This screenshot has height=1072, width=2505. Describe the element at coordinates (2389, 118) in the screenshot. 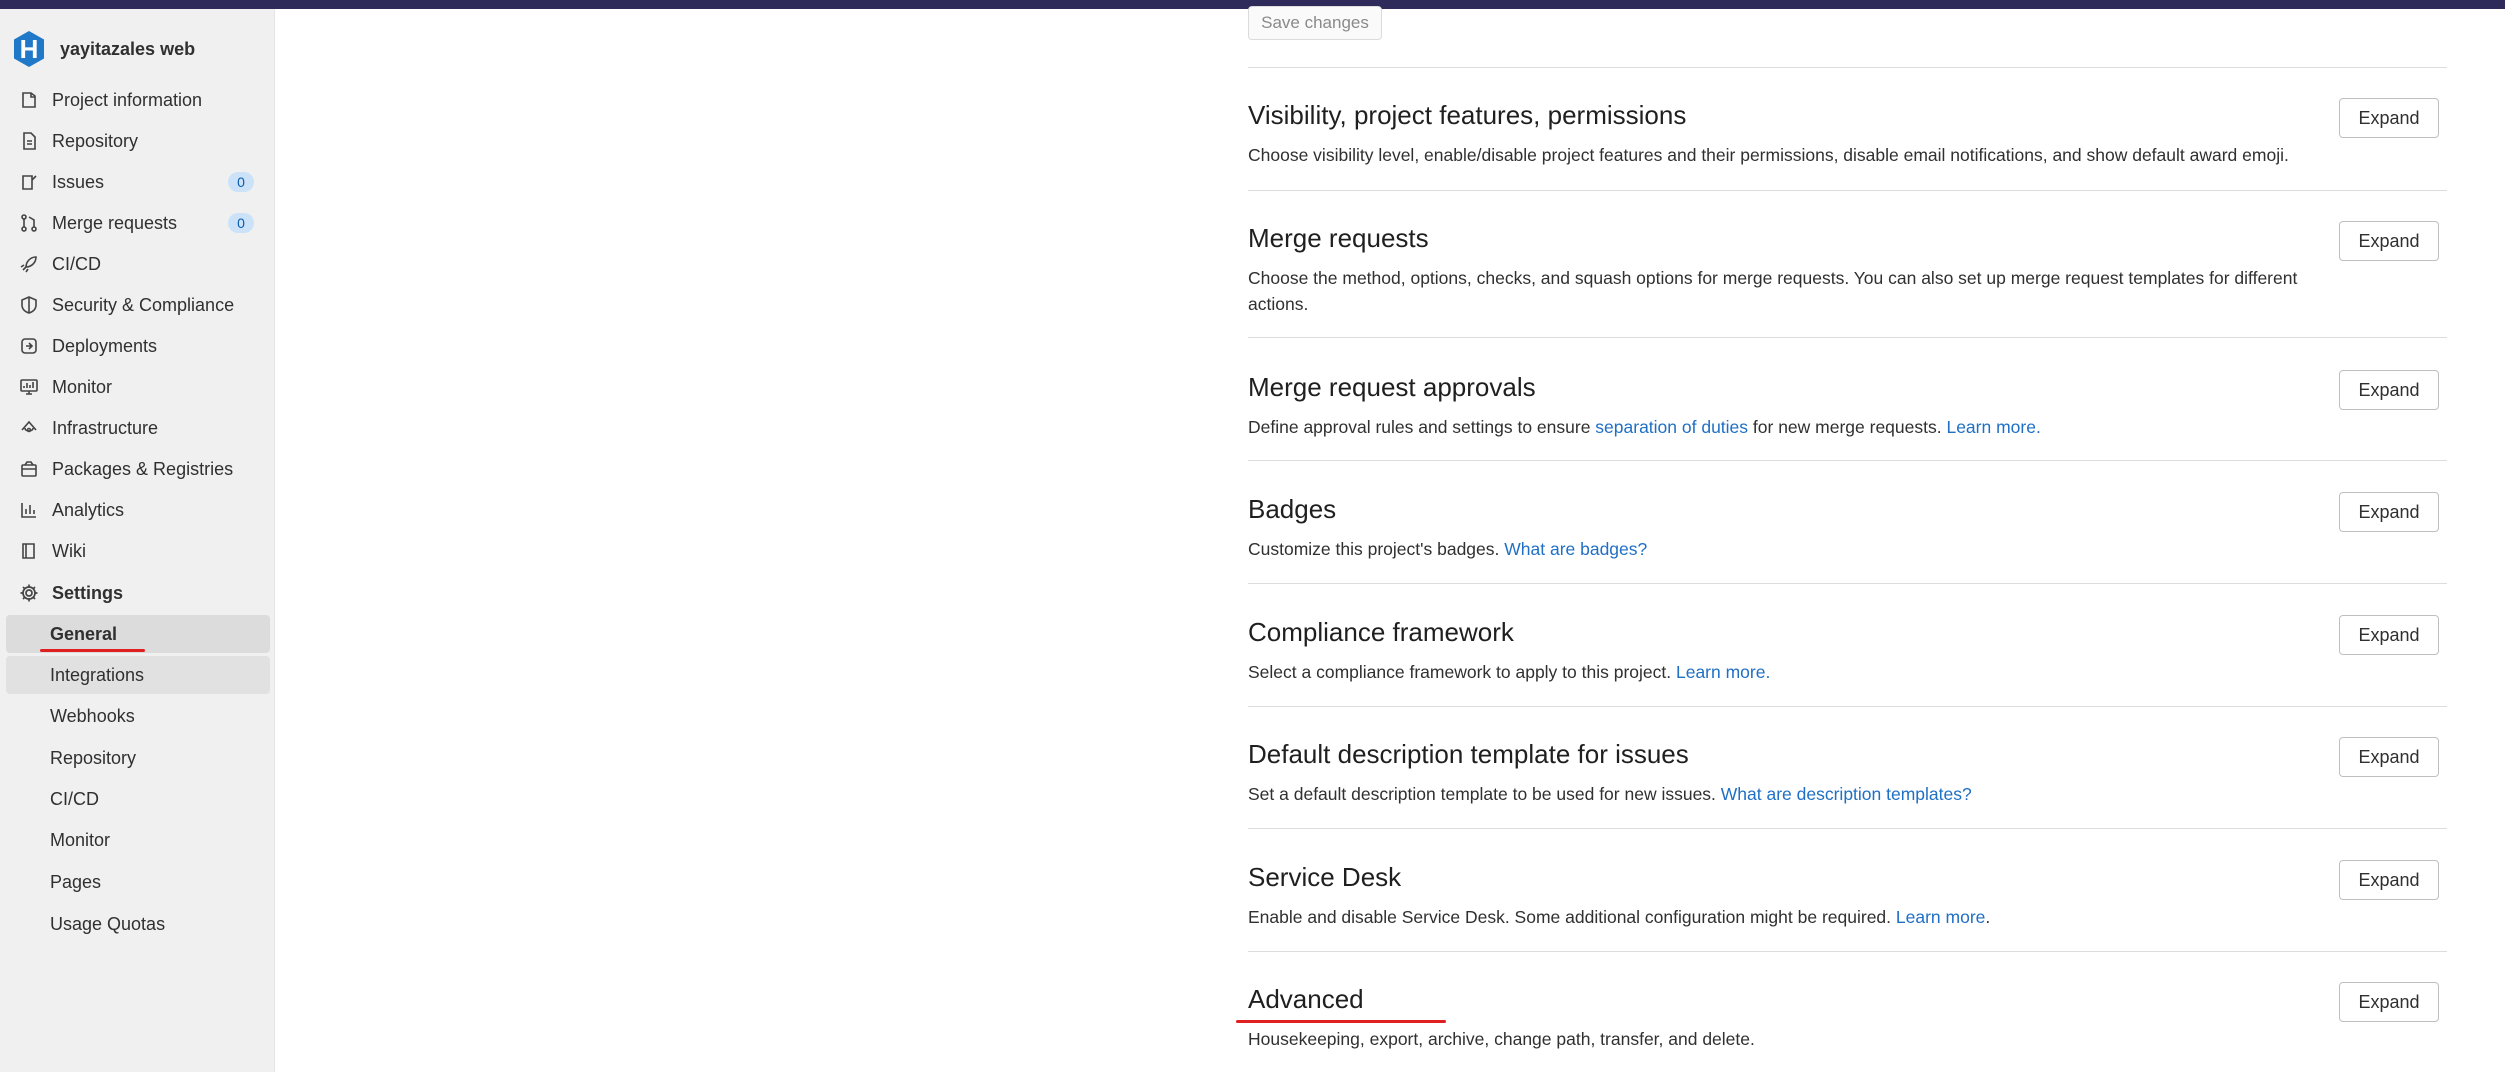

I see `expand-button-visibility: Expand` at that location.